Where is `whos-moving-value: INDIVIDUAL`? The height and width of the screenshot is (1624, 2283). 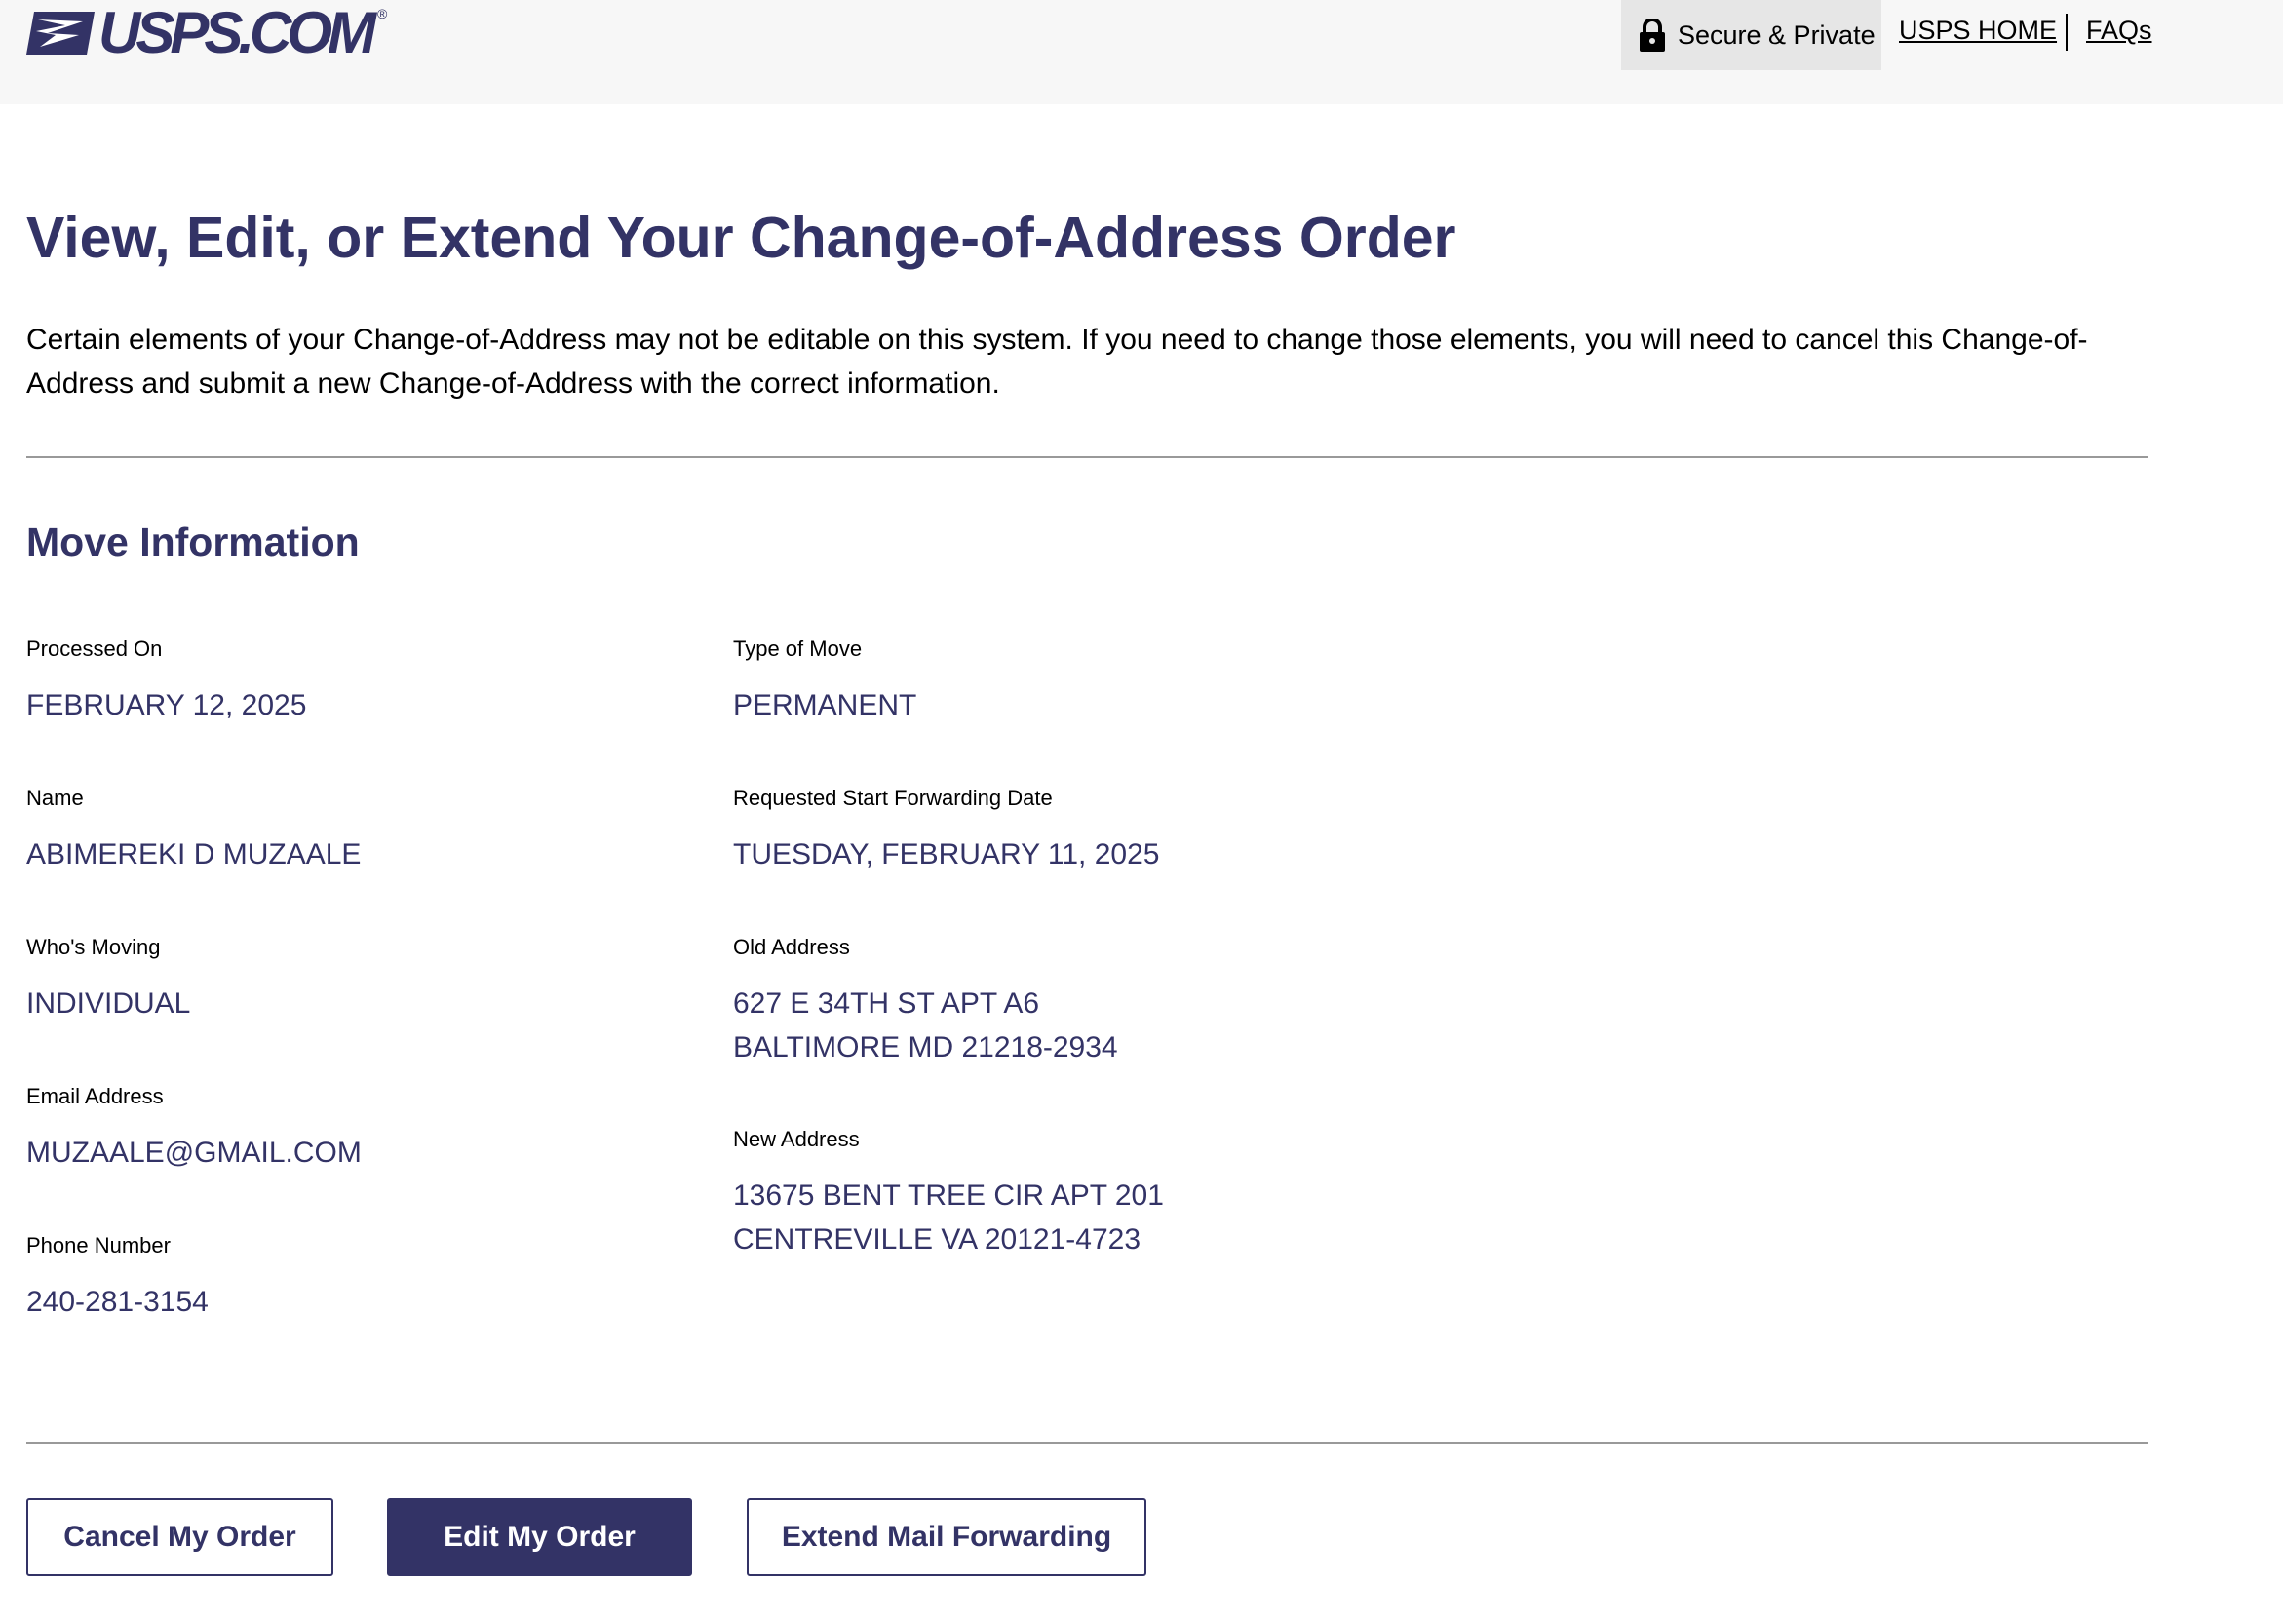
whos-moving-value: INDIVIDUAL is located at coordinates (108, 1004).